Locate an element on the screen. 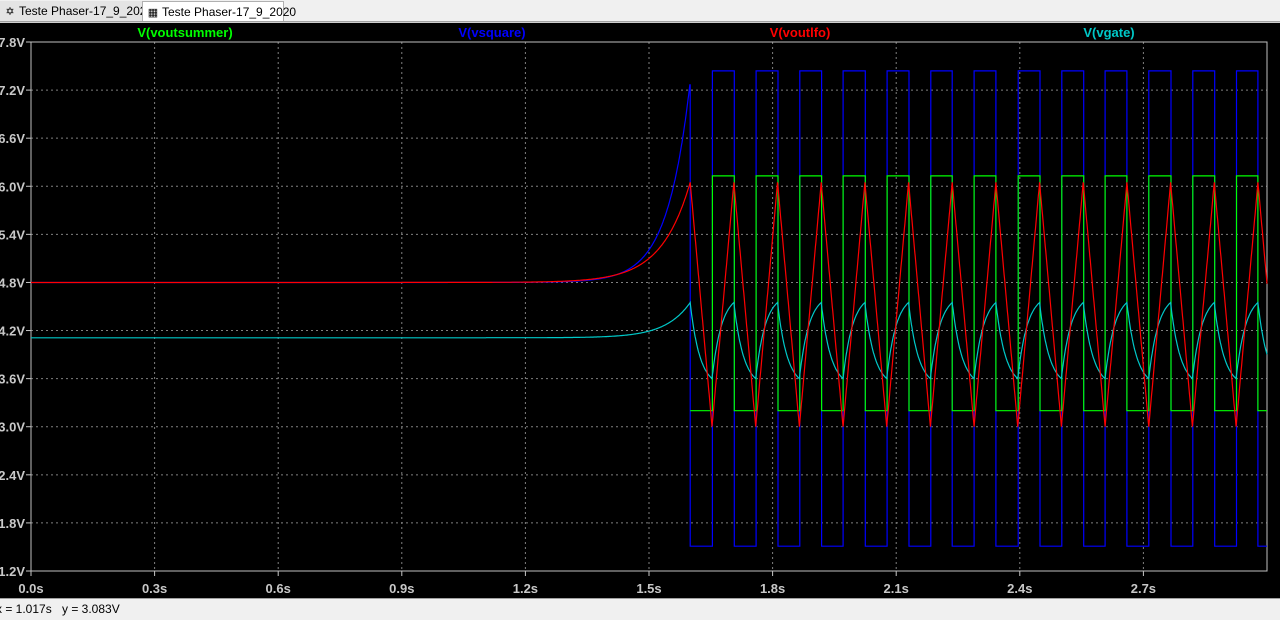 This screenshot has width=1280, height=620. y-tick-label: 7.8V is located at coordinates (12, 42).